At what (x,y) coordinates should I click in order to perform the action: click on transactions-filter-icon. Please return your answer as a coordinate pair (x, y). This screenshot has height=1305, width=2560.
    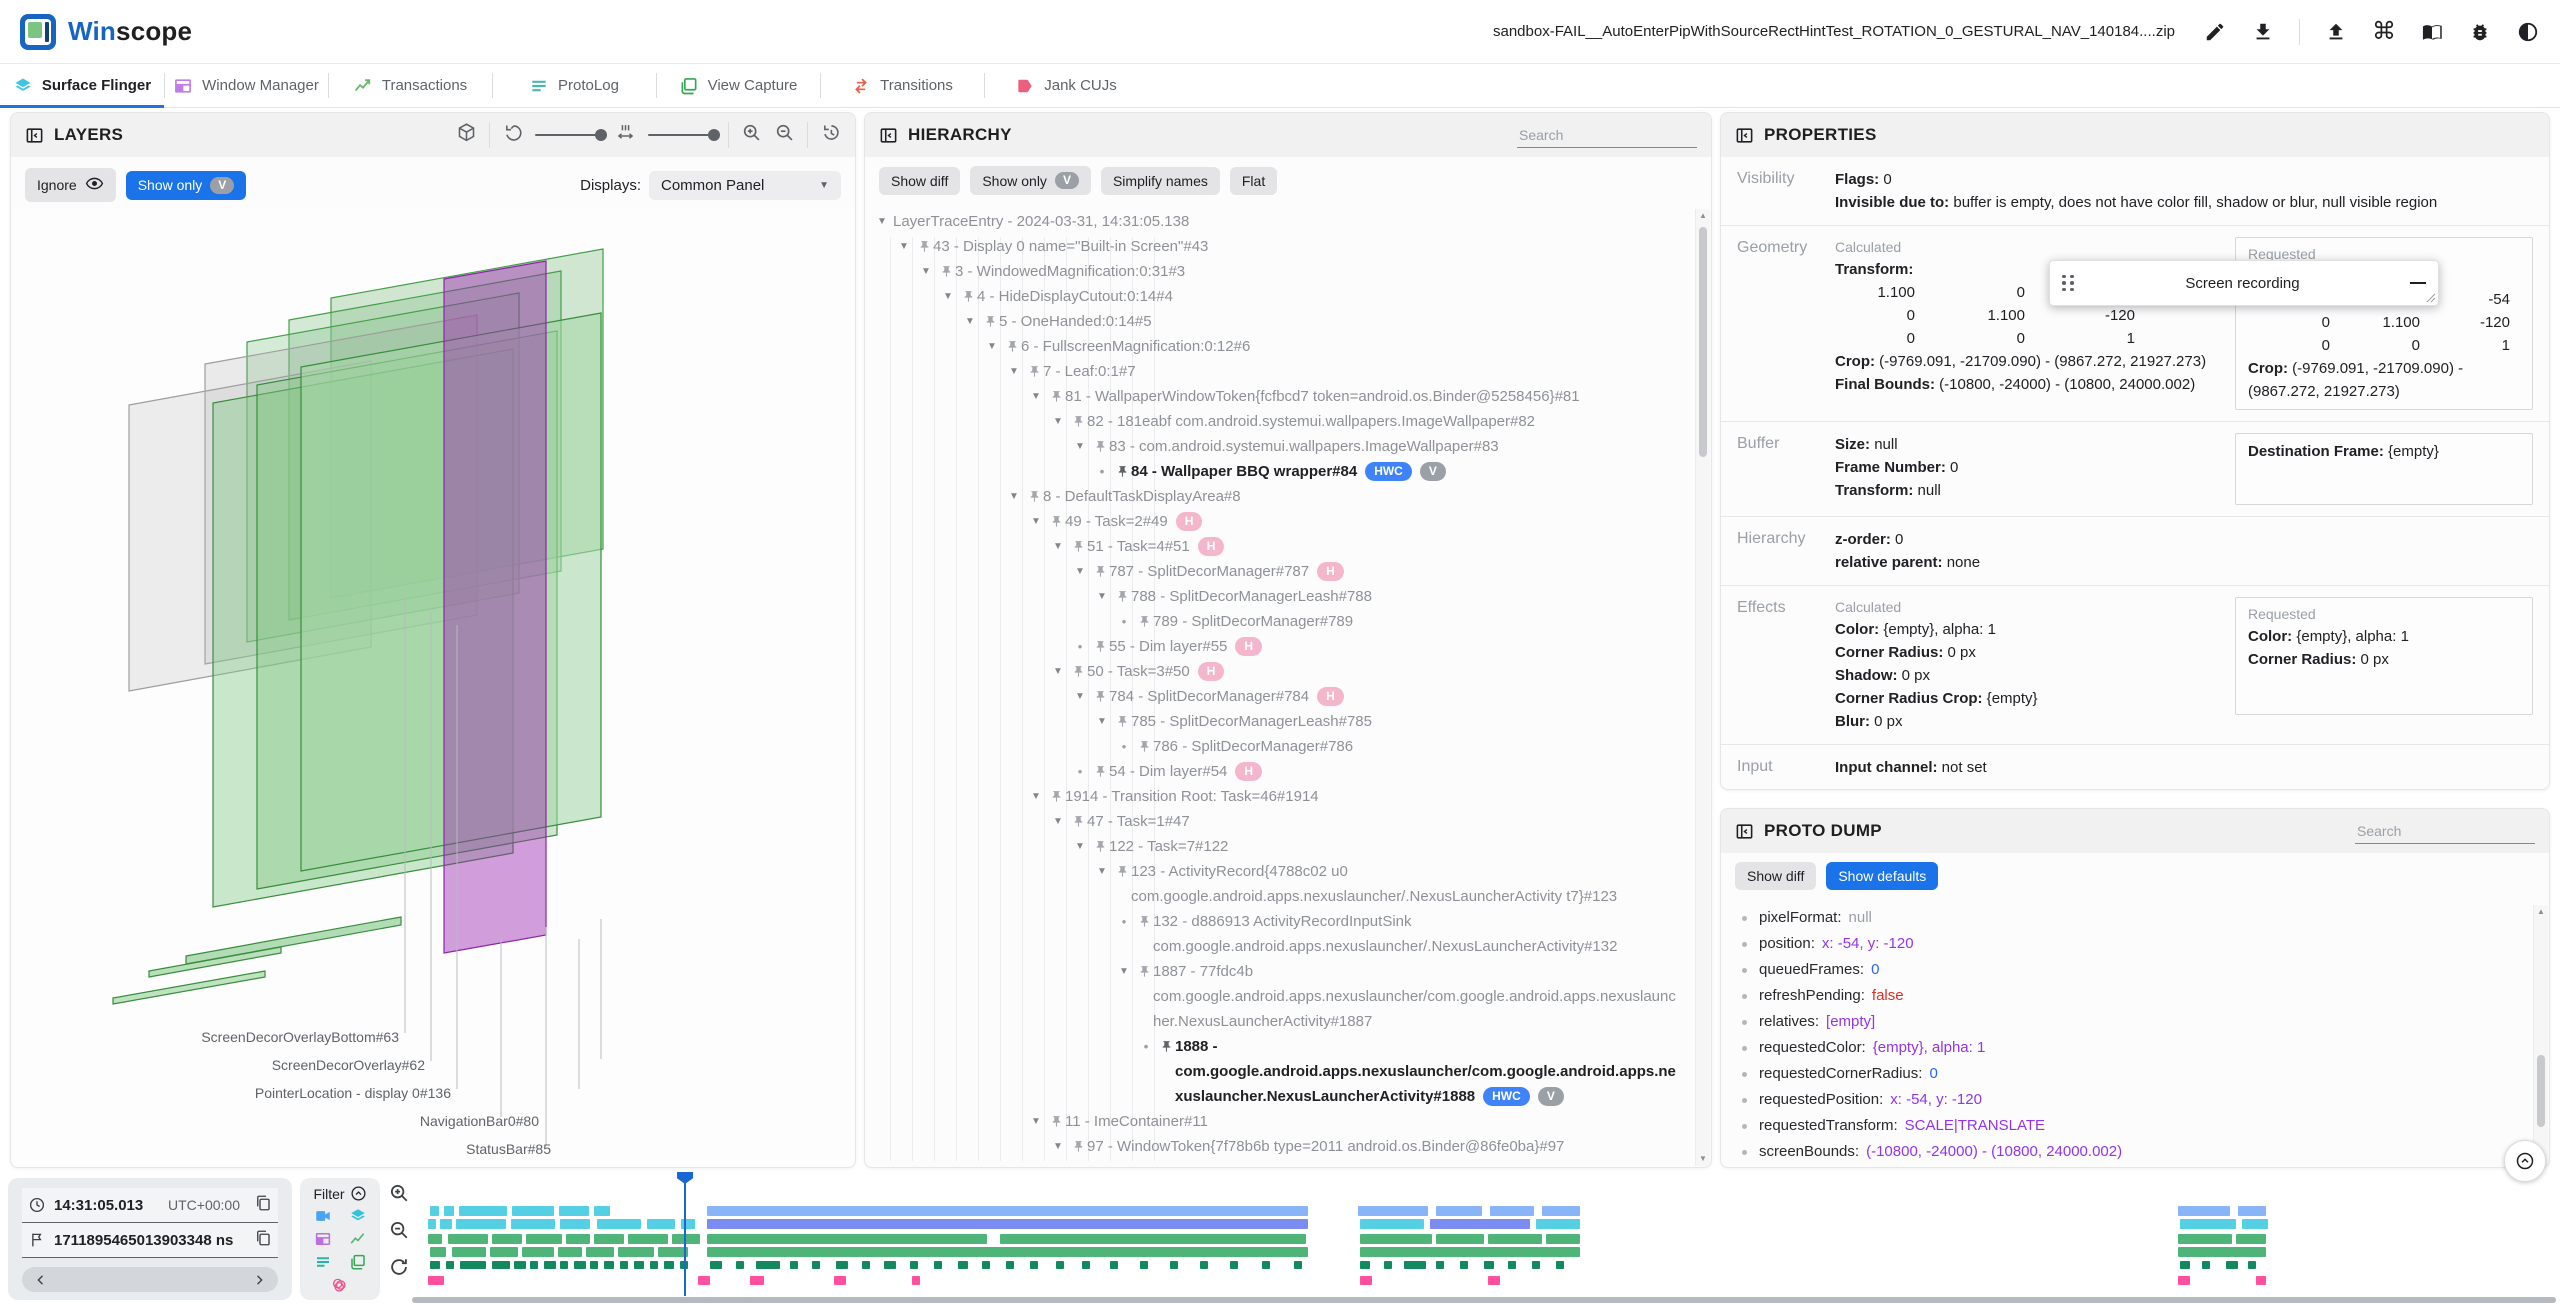
    Looking at the image, I should click on (358, 1239).